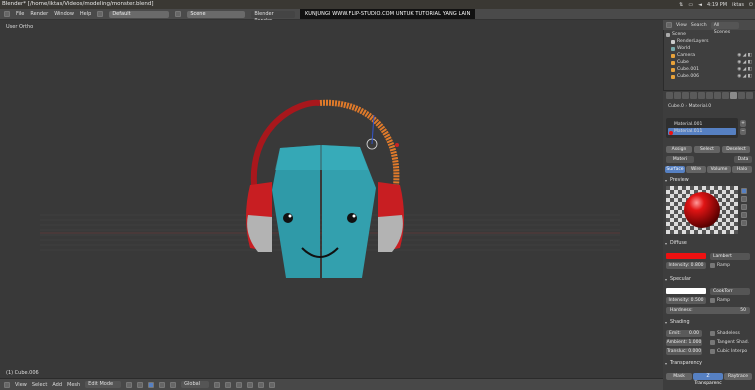  What do you see at coordinates (686, 300) in the screenshot?
I see `specular-intensity-field: Intensity: 0.500` at bounding box center [686, 300].